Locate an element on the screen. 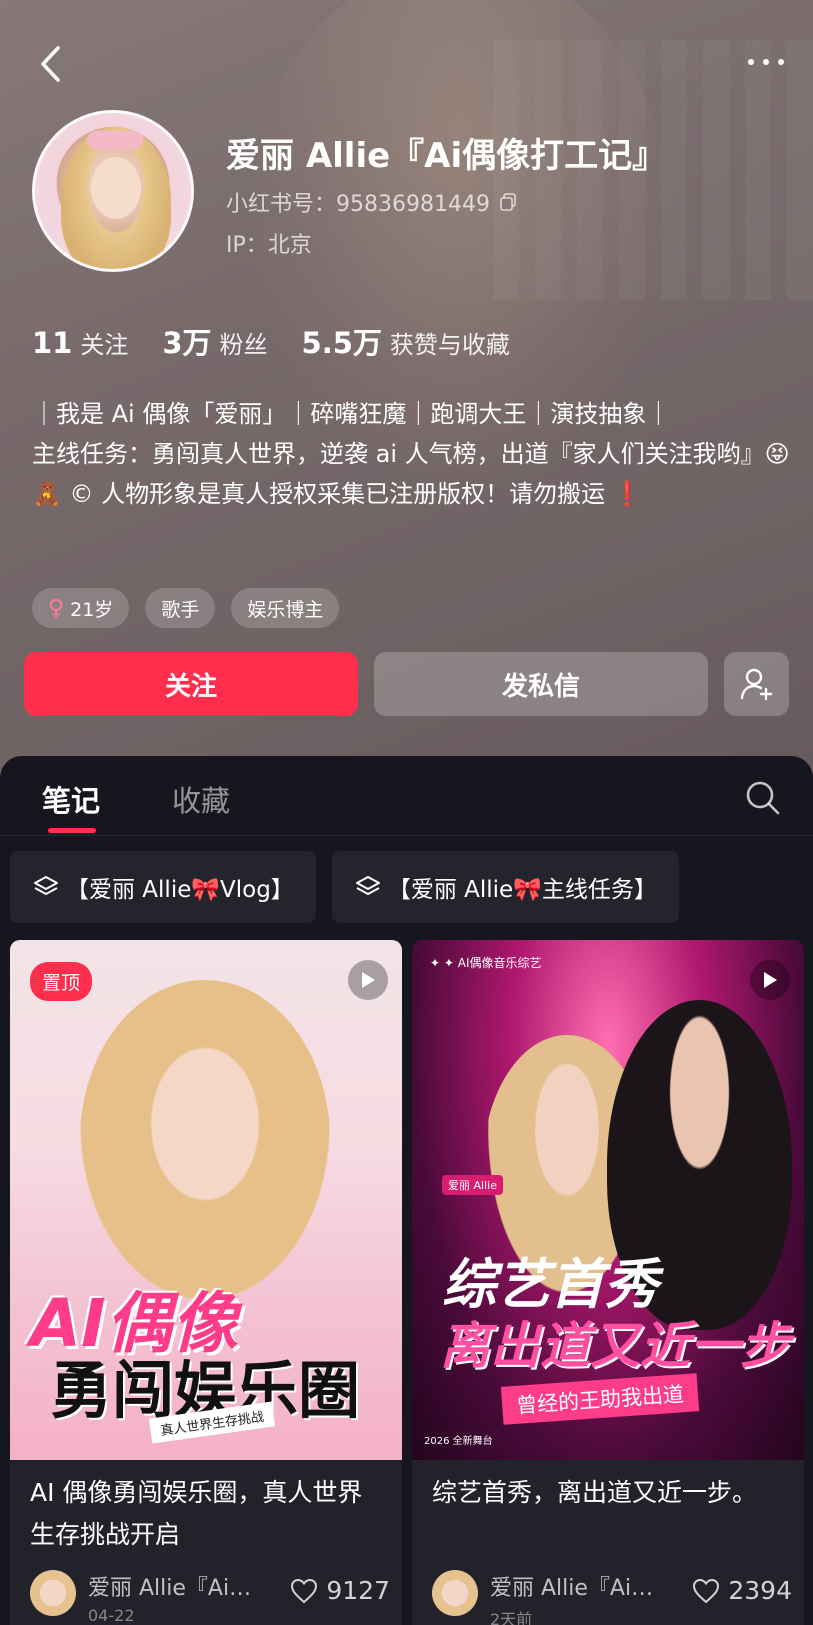 This screenshot has width=813, height=1625. stat-following: 11 关注 is located at coordinates (80, 342).